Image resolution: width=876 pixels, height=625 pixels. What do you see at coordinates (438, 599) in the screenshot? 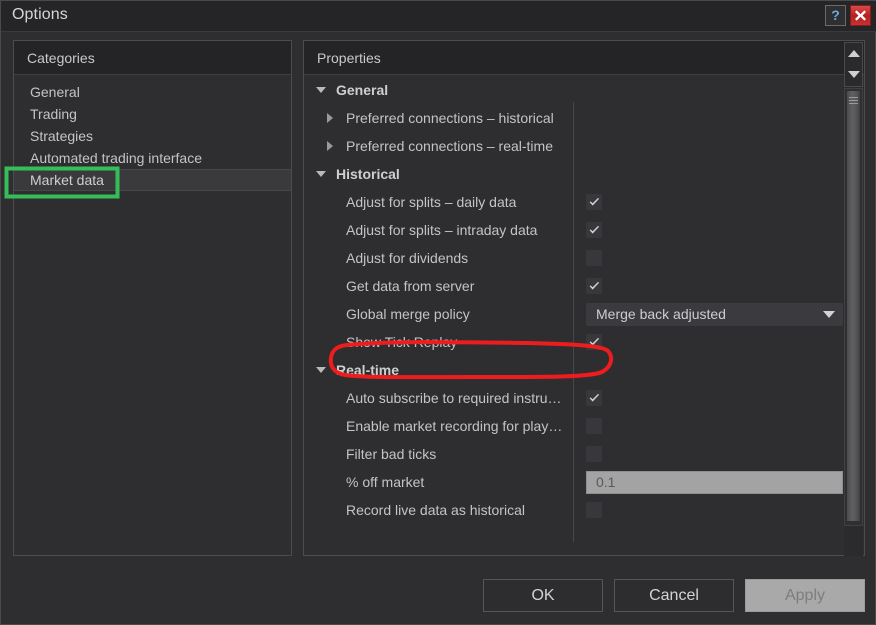
I see `dialog-footer: OK Cancel Apply` at bounding box center [438, 599].